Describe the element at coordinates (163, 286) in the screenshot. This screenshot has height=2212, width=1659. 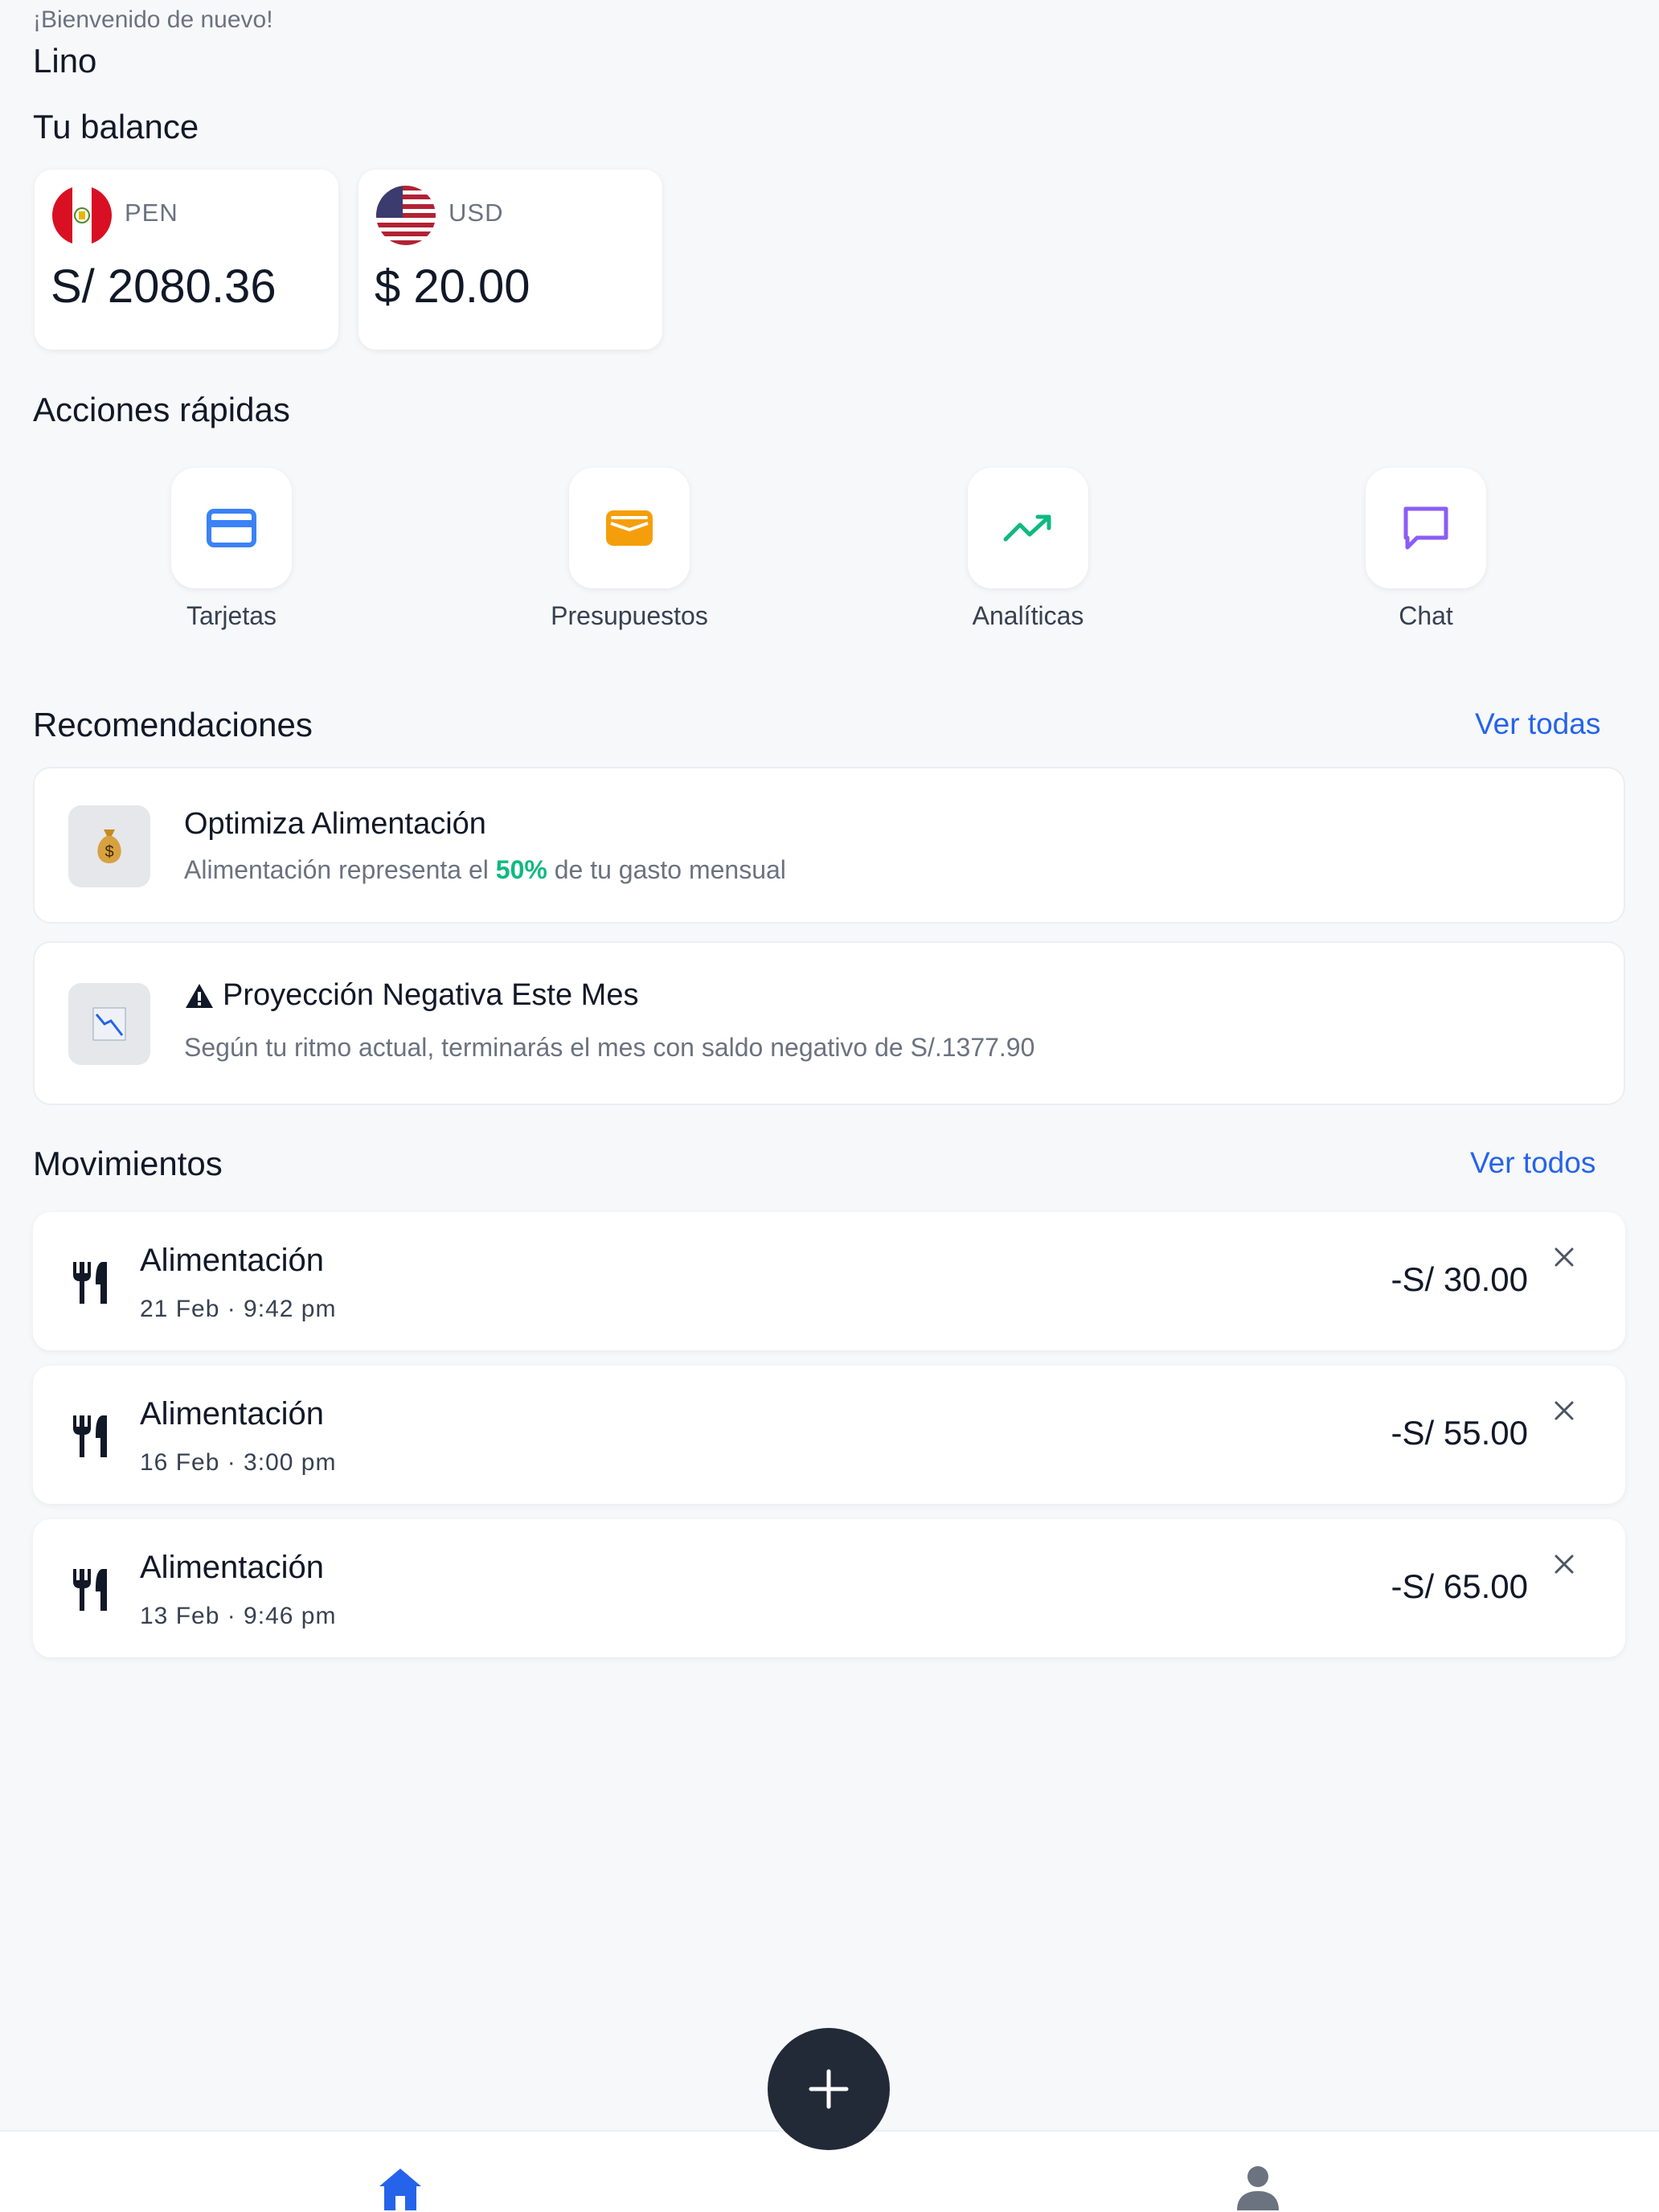
I see `balance-amount: S/ 2080.36` at that location.